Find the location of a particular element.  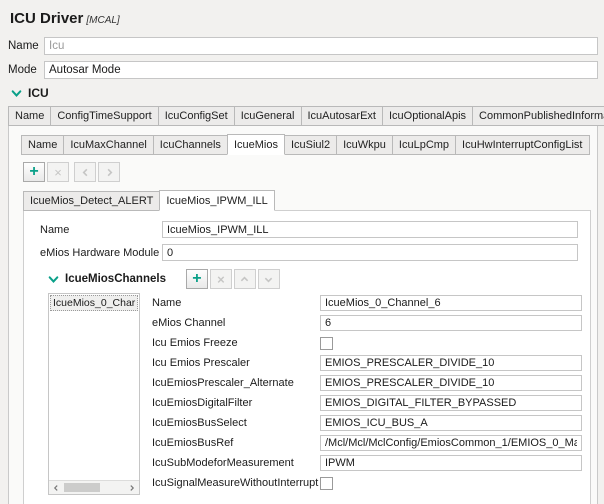

icu-emios-prescaler-row: Icu Emios Prescaler is located at coordinates (367, 363).